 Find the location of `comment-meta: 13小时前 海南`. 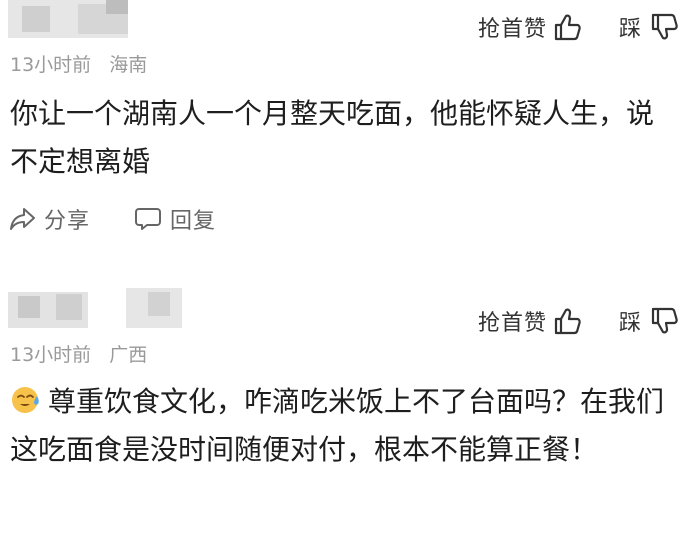

comment-meta: 13小时前 海南 is located at coordinates (78, 63).